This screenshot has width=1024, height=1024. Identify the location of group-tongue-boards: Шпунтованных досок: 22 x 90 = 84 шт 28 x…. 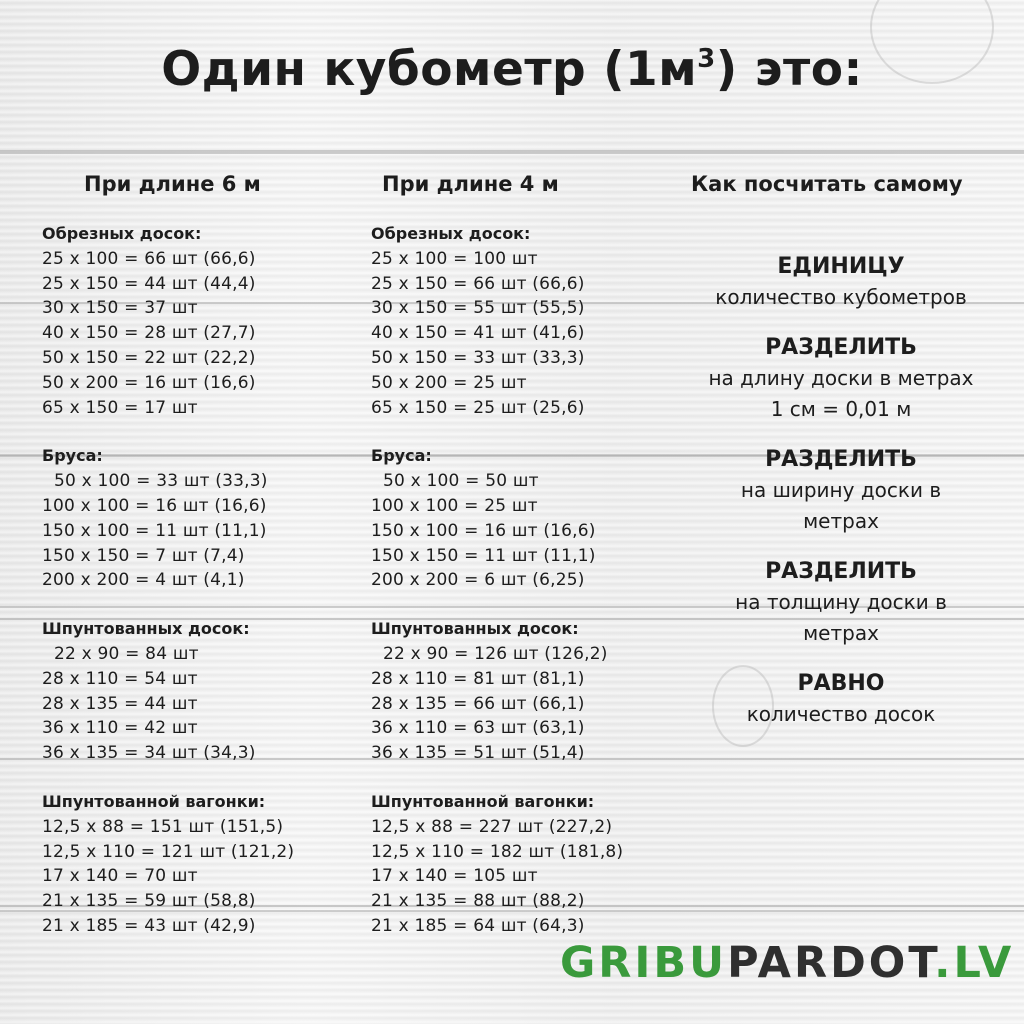
(168, 691).